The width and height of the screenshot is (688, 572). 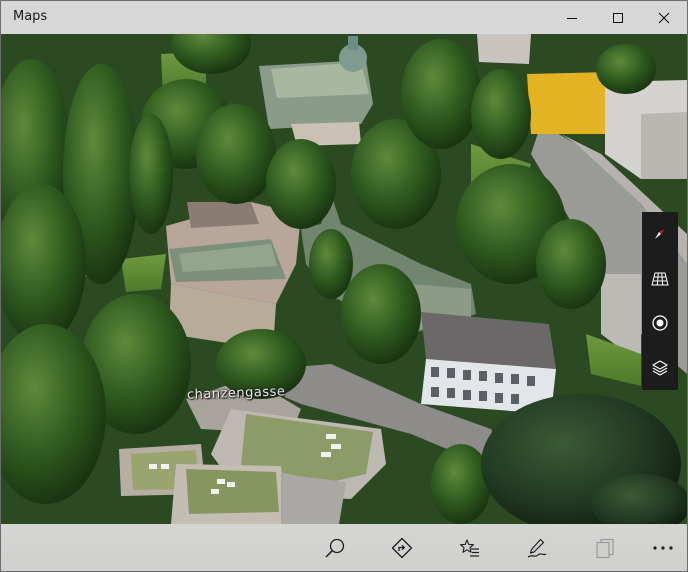 I want to click on compass-button, so click(x=660, y=234).